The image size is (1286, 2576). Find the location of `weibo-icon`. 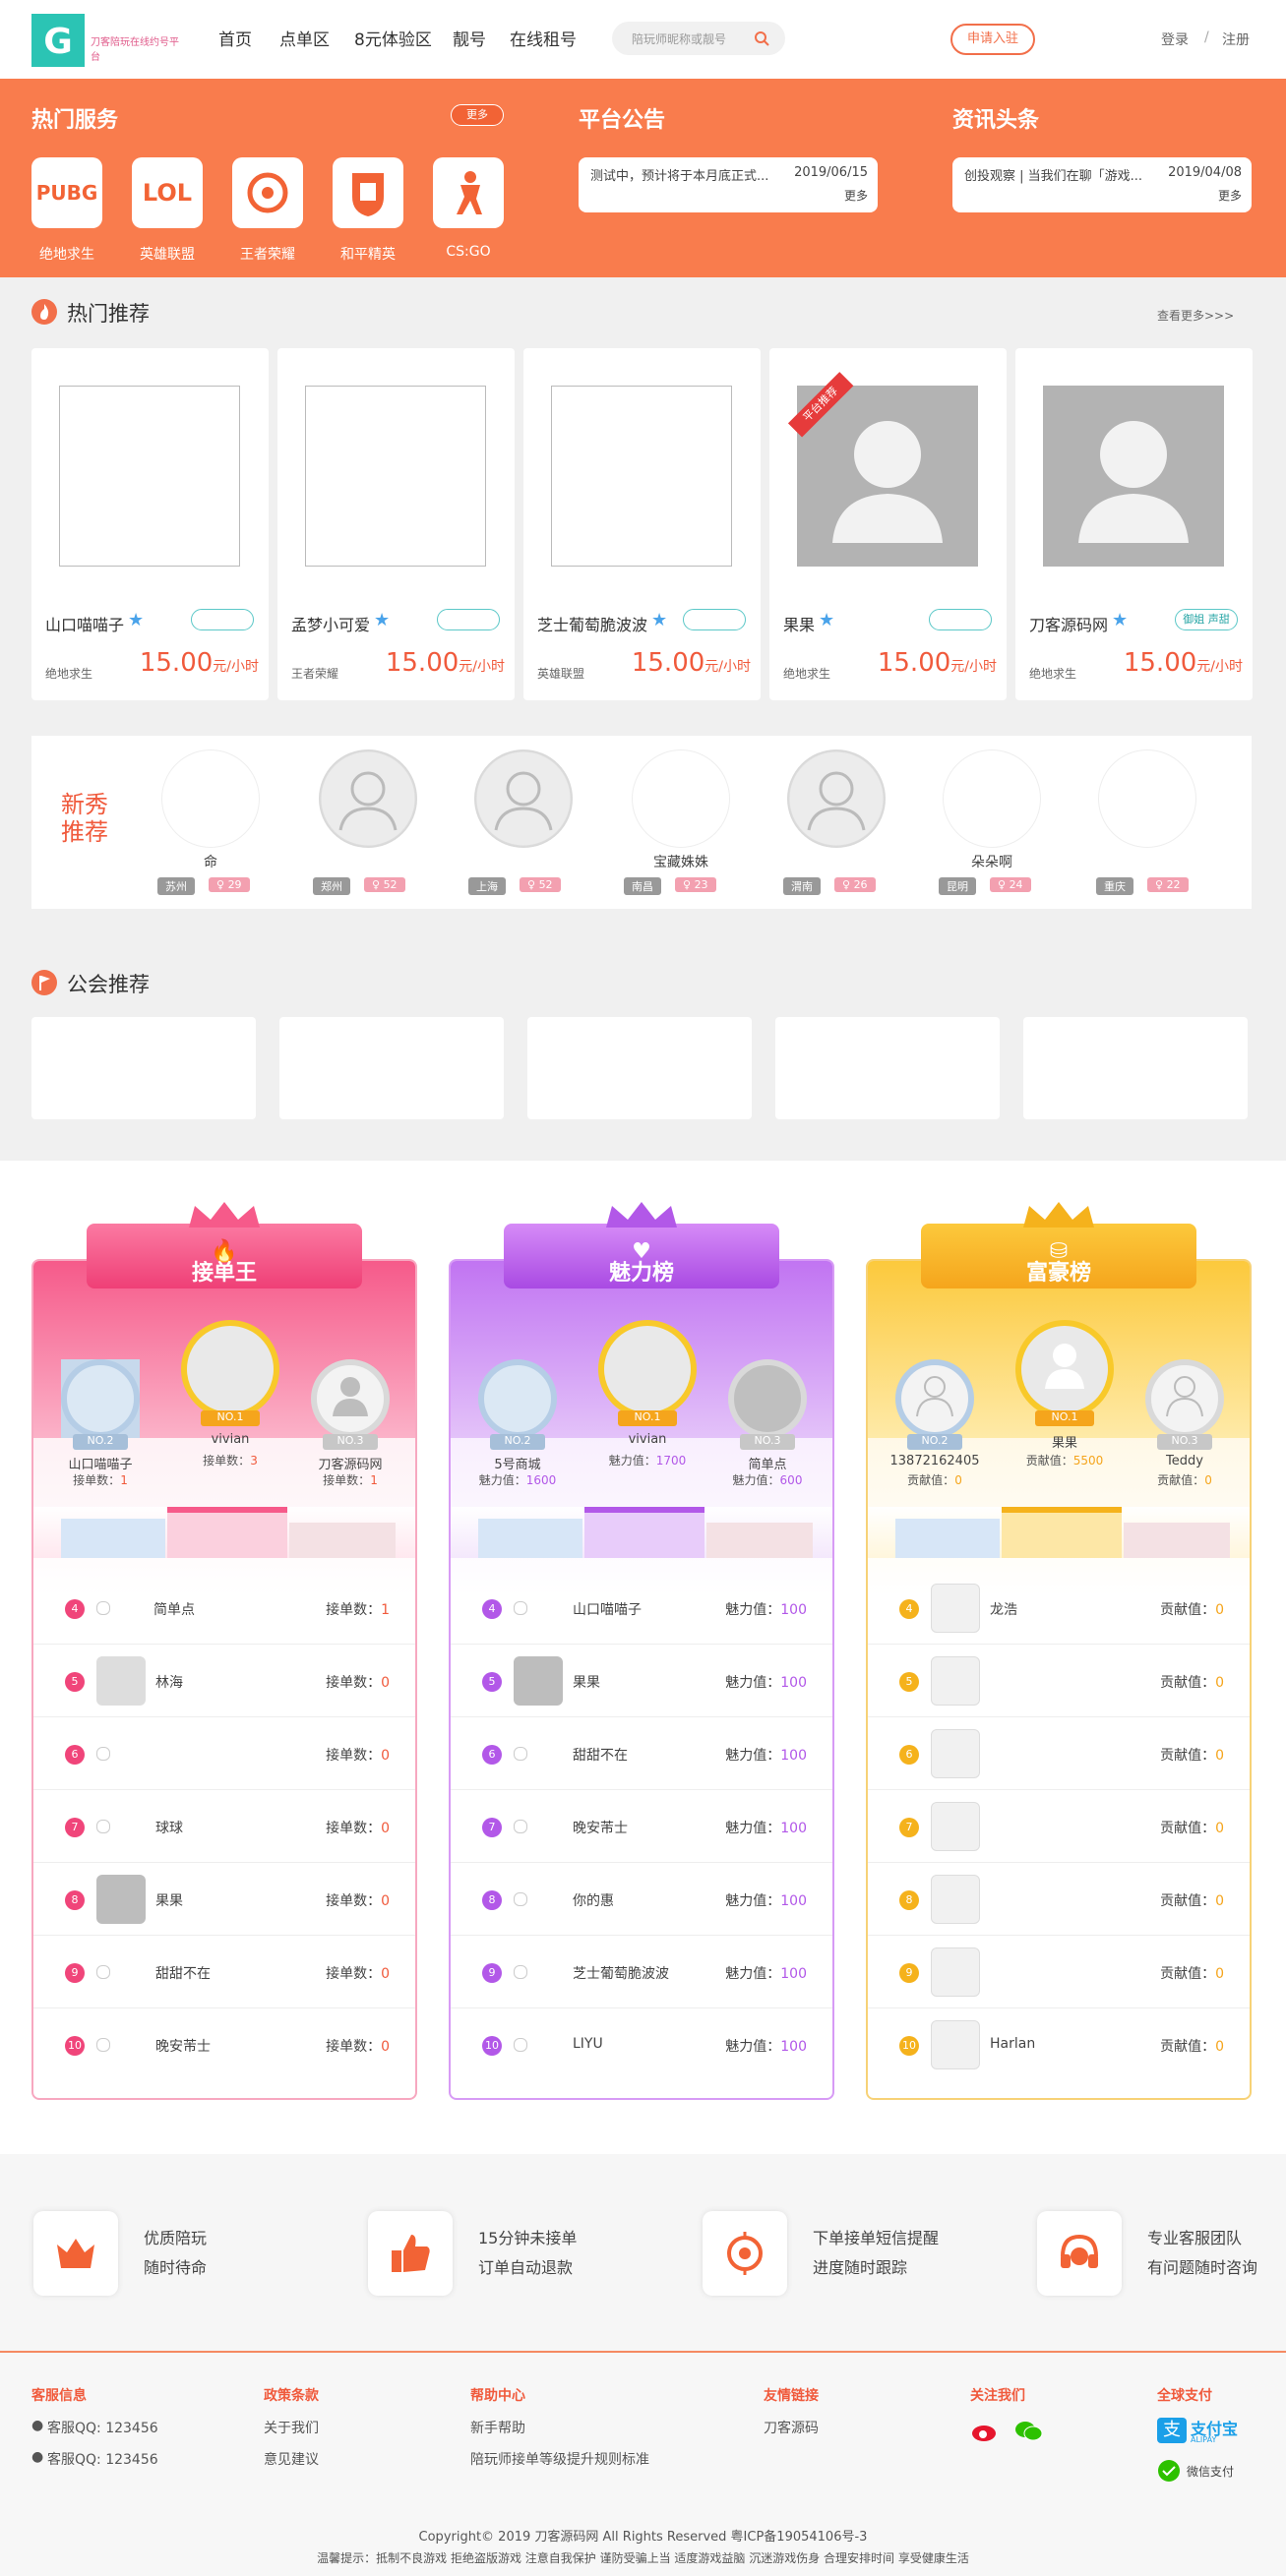

weibo-icon is located at coordinates (985, 2431).